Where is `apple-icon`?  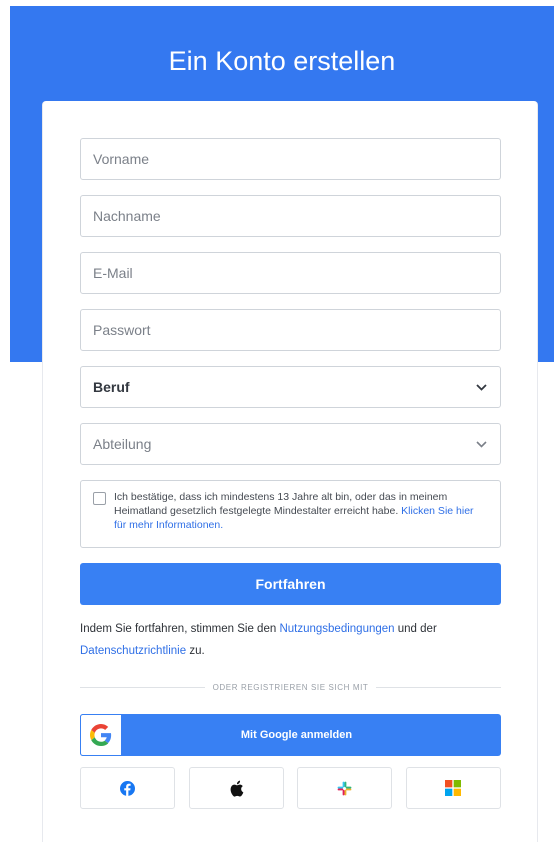
apple-icon is located at coordinates (236, 788).